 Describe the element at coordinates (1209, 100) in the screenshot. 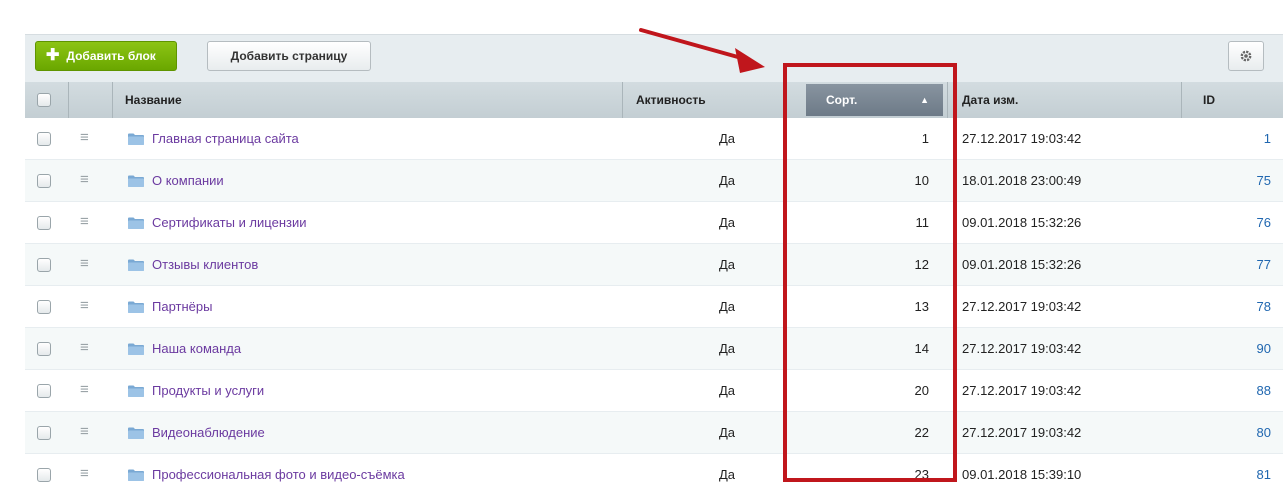

I see `column-header-id: ID` at that location.